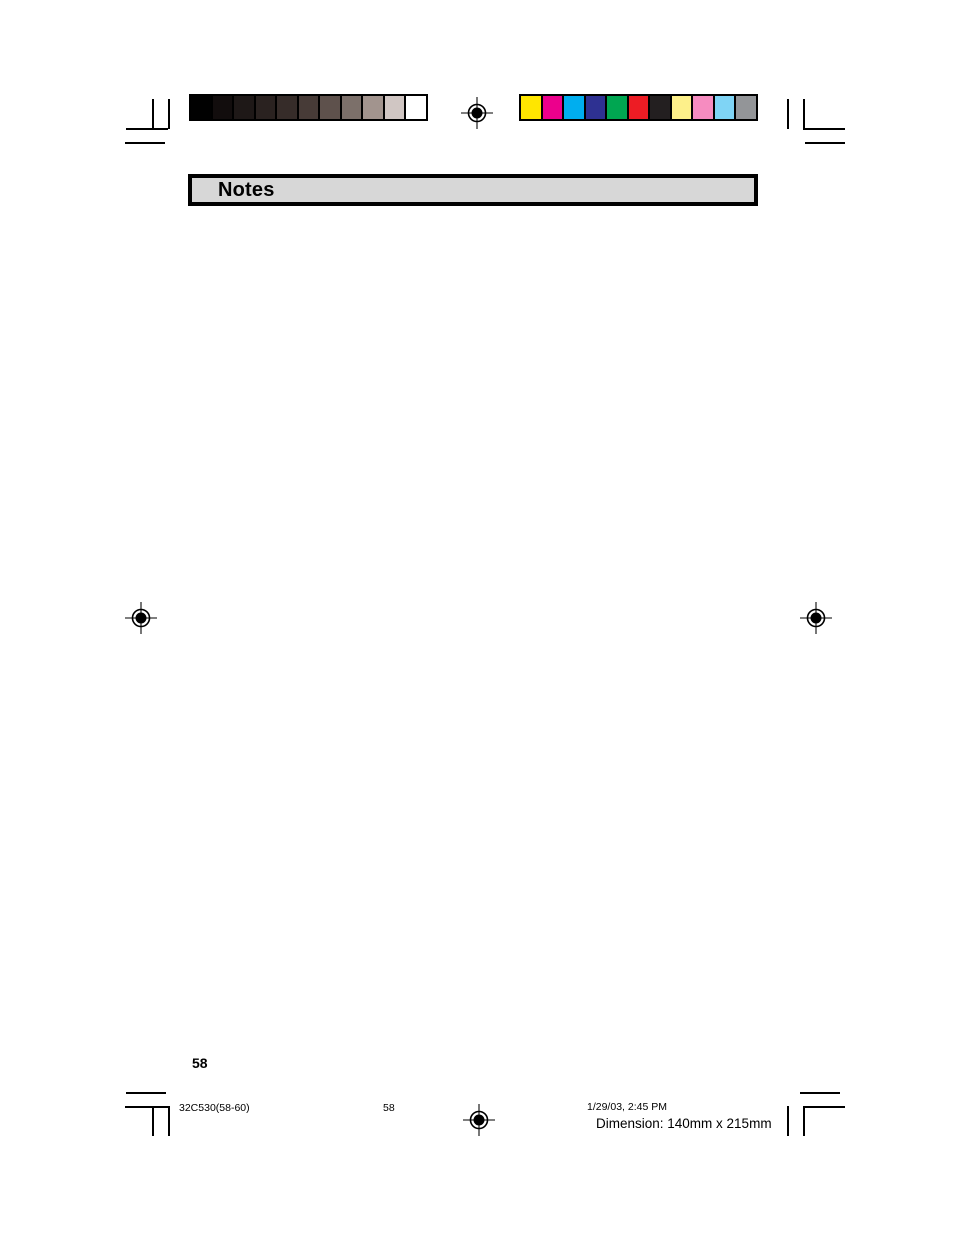 This screenshot has height=1235, width=954. What do you see at coordinates (804, 1121) in the screenshot?
I see `crop-mark-bottom-right-inner-vertical` at bounding box center [804, 1121].